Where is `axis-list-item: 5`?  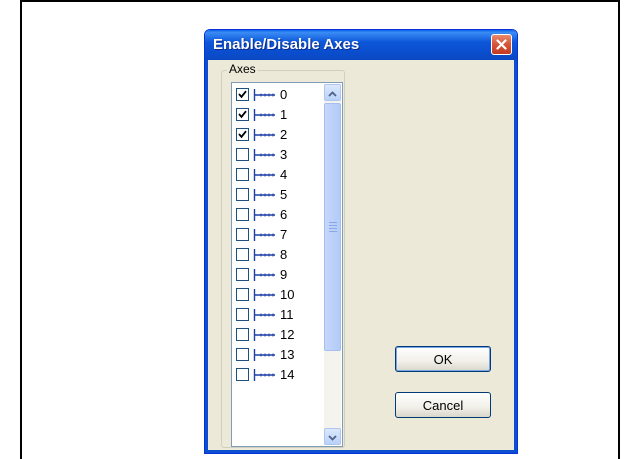
axis-list-item: 5 is located at coordinates (277, 196).